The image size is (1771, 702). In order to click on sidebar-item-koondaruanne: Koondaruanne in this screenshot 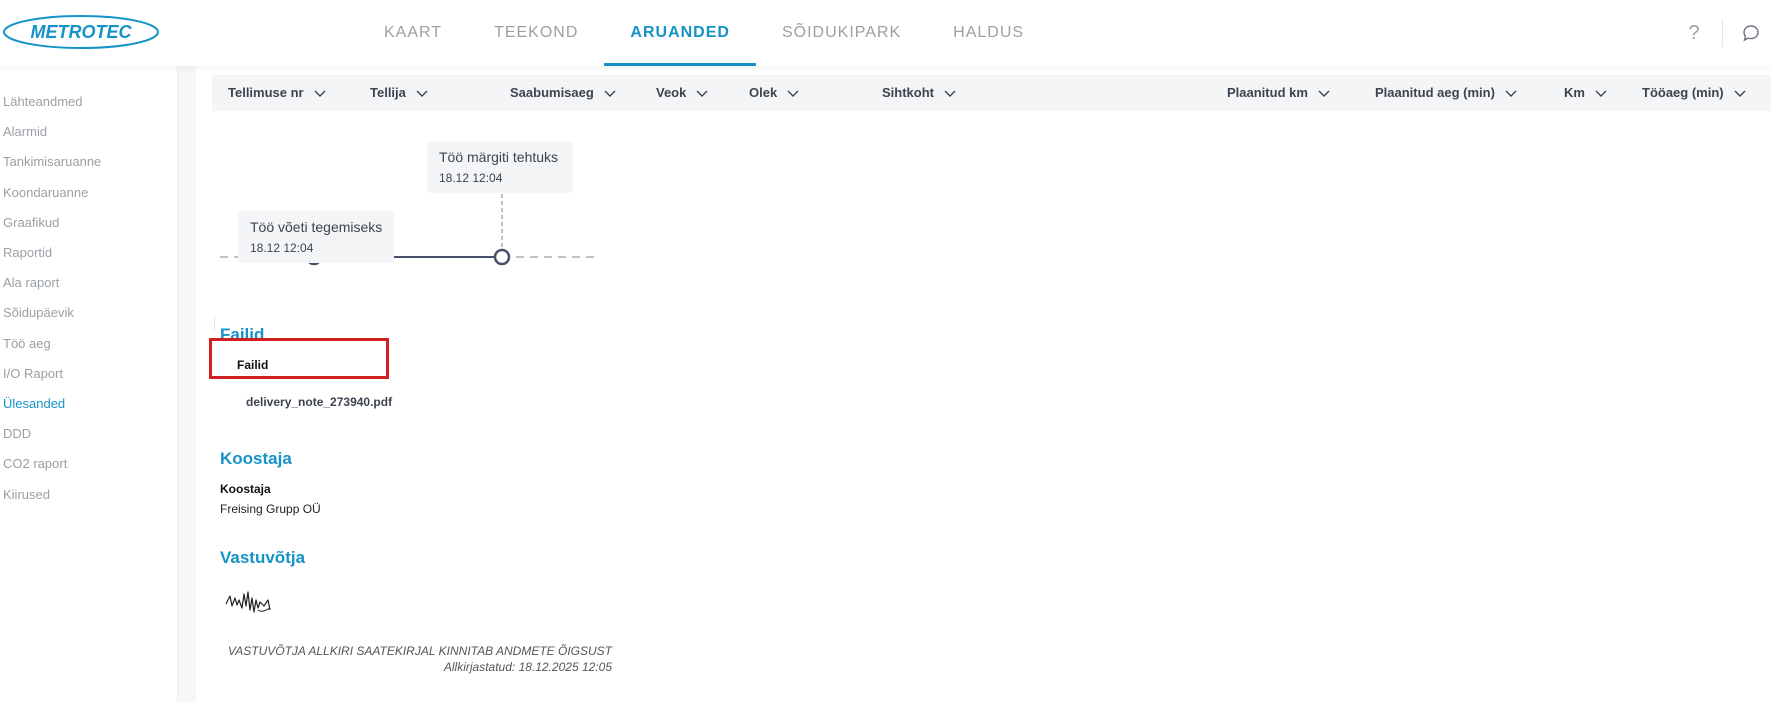, I will do `click(45, 192)`.